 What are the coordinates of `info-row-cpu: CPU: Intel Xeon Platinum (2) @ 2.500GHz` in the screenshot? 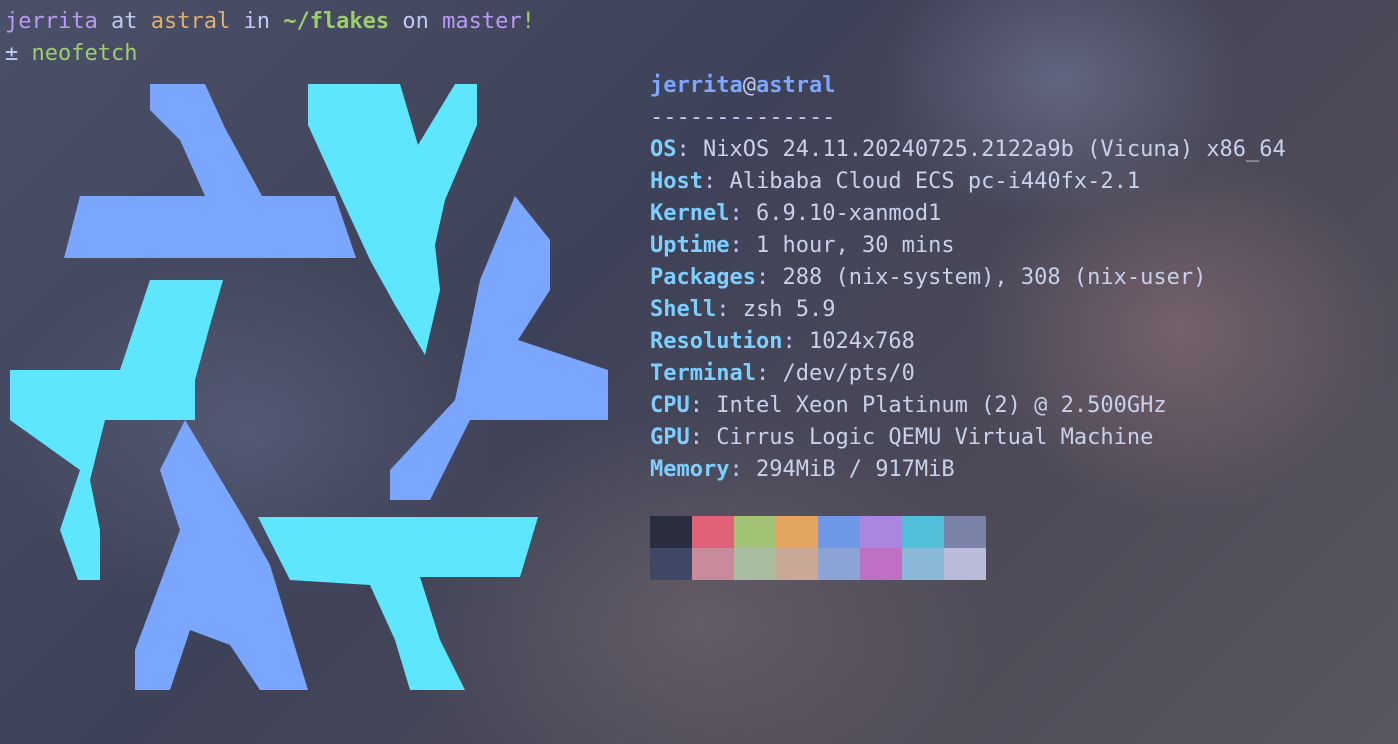 It's located at (968, 406).